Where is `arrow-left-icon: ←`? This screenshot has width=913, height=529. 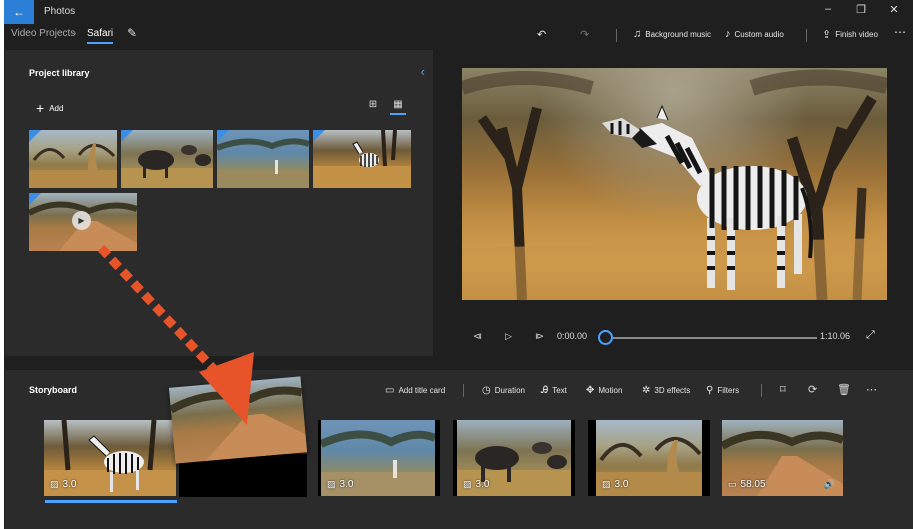 arrow-left-icon: ← is located at coordinates (19, 12).